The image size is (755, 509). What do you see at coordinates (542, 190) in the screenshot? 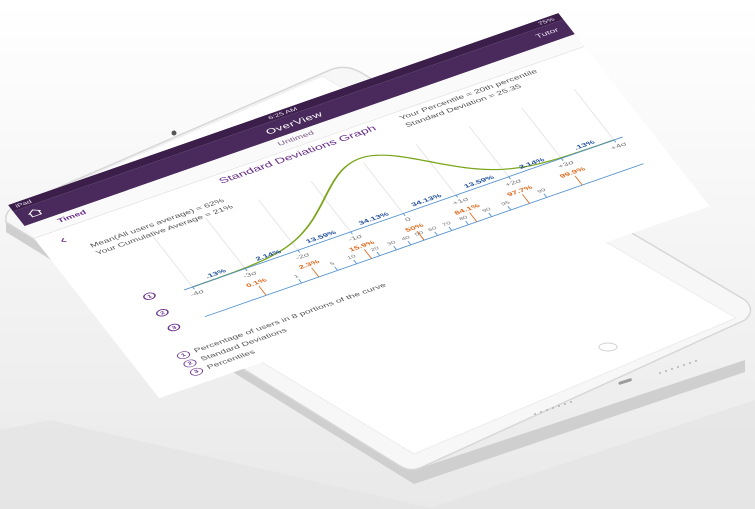
I see `percentile-tick-label: 99` at bounding box center [542, 190].